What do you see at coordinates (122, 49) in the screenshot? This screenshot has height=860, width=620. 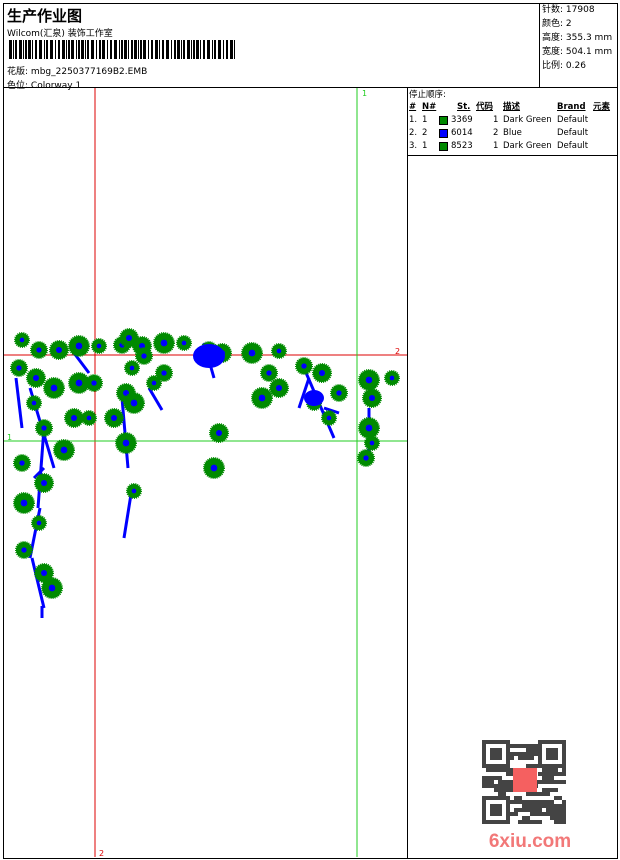 I see `barcode` at bounding box center [122, 49].